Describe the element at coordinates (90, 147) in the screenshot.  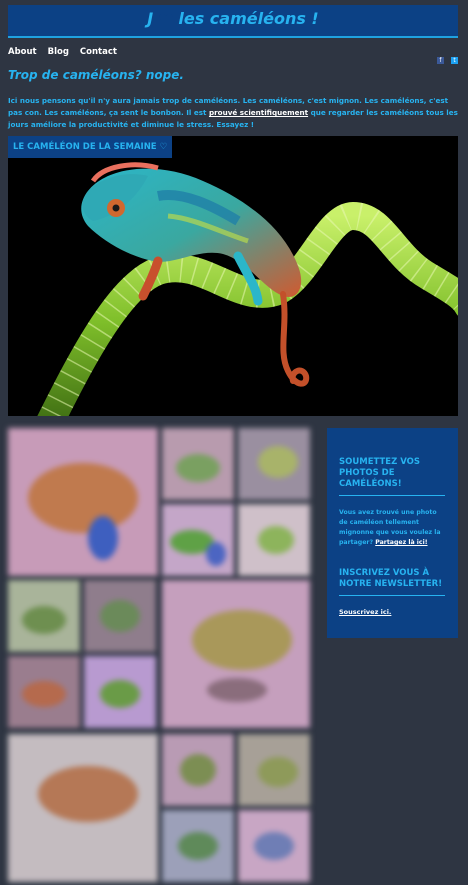
I see `featured-label: LE CAMÉLÉON DE LA SEMAINE ♡` at that location.